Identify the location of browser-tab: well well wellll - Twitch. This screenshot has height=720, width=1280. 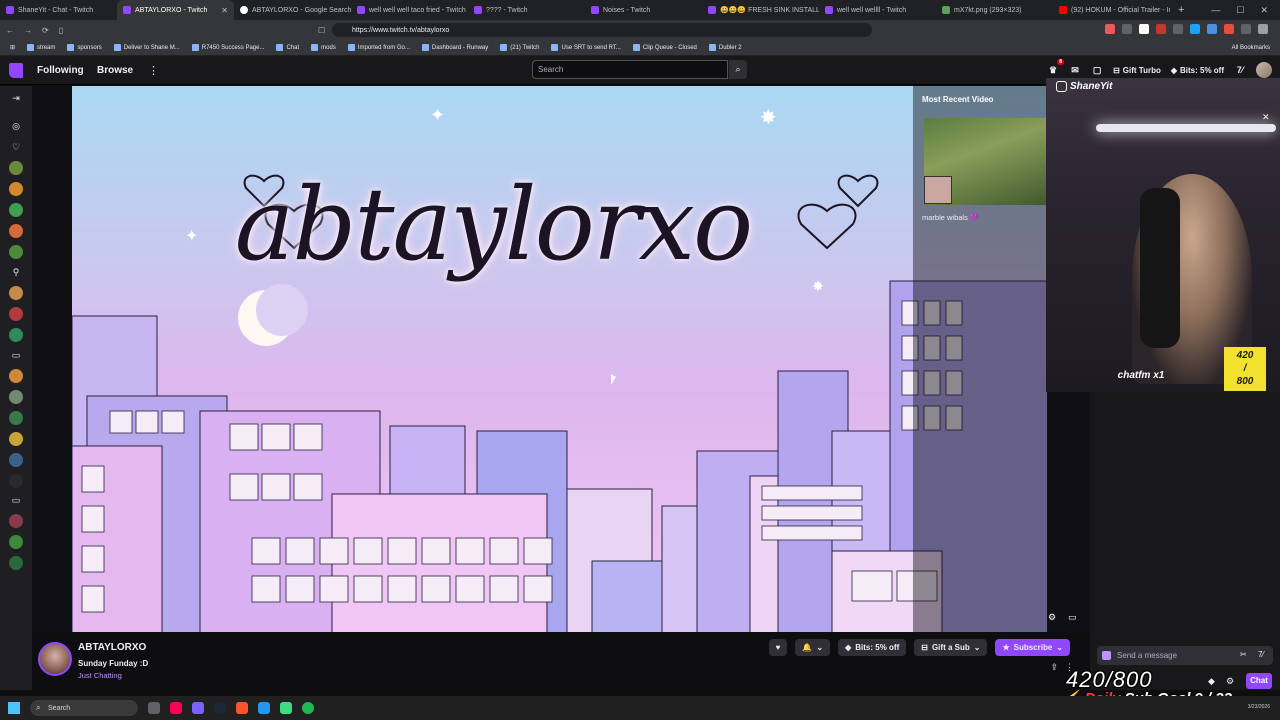
(877, 10).